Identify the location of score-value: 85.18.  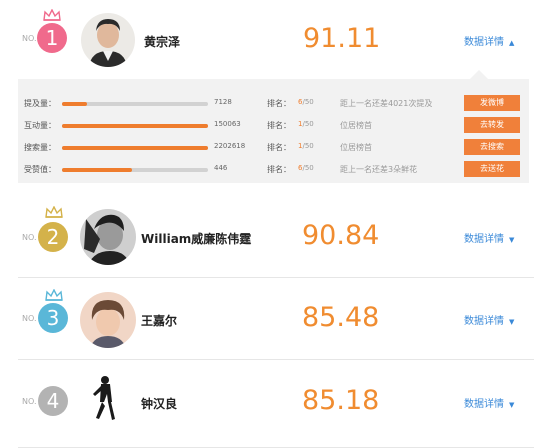
(341, 400).